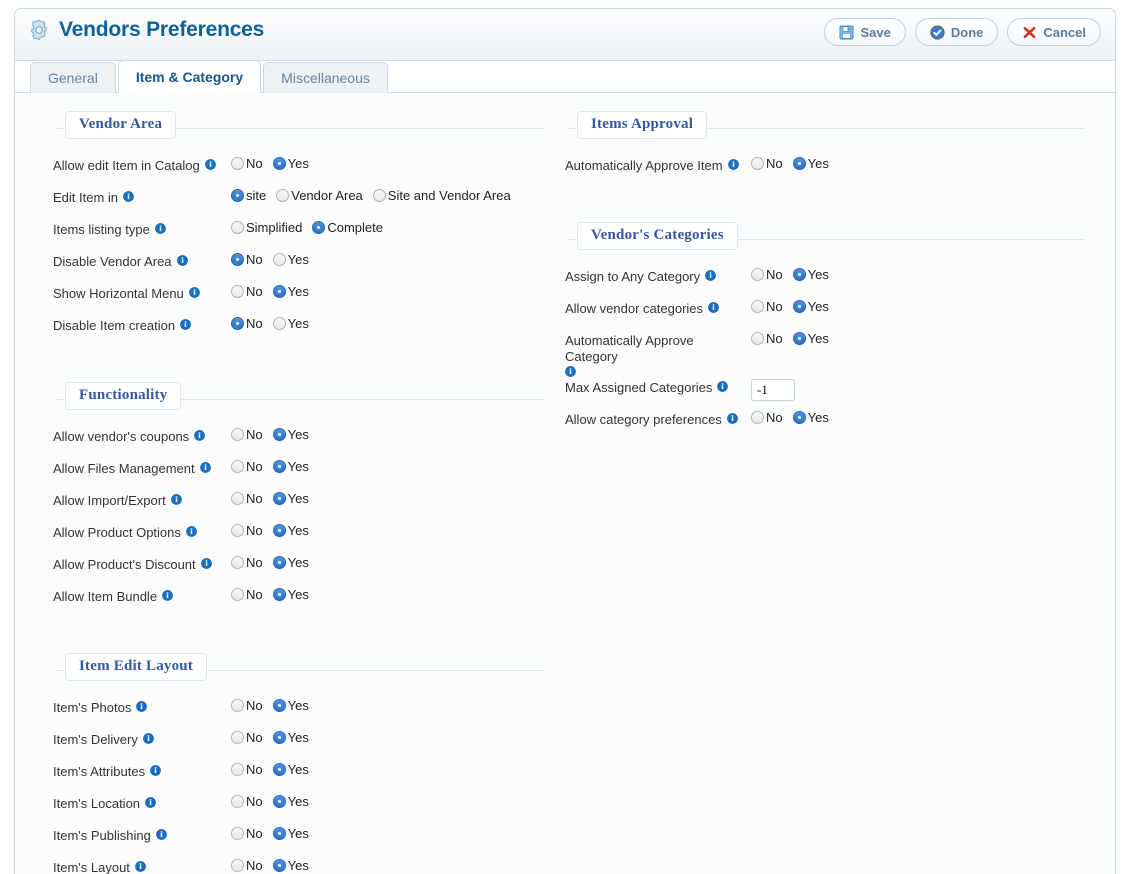  I want to click on tab-general: General, so click(73, 77).